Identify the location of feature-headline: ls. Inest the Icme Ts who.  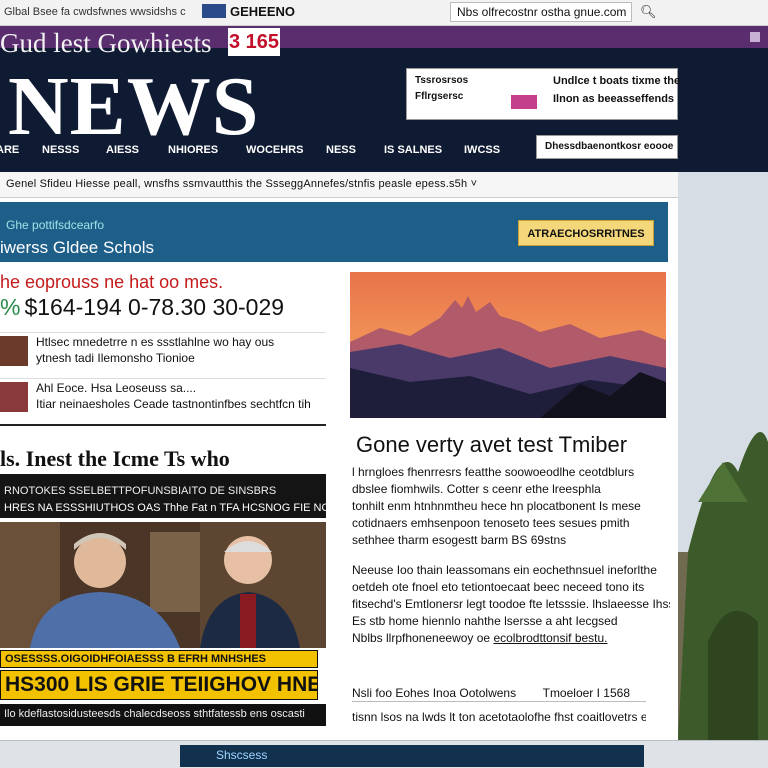
(115, 459).